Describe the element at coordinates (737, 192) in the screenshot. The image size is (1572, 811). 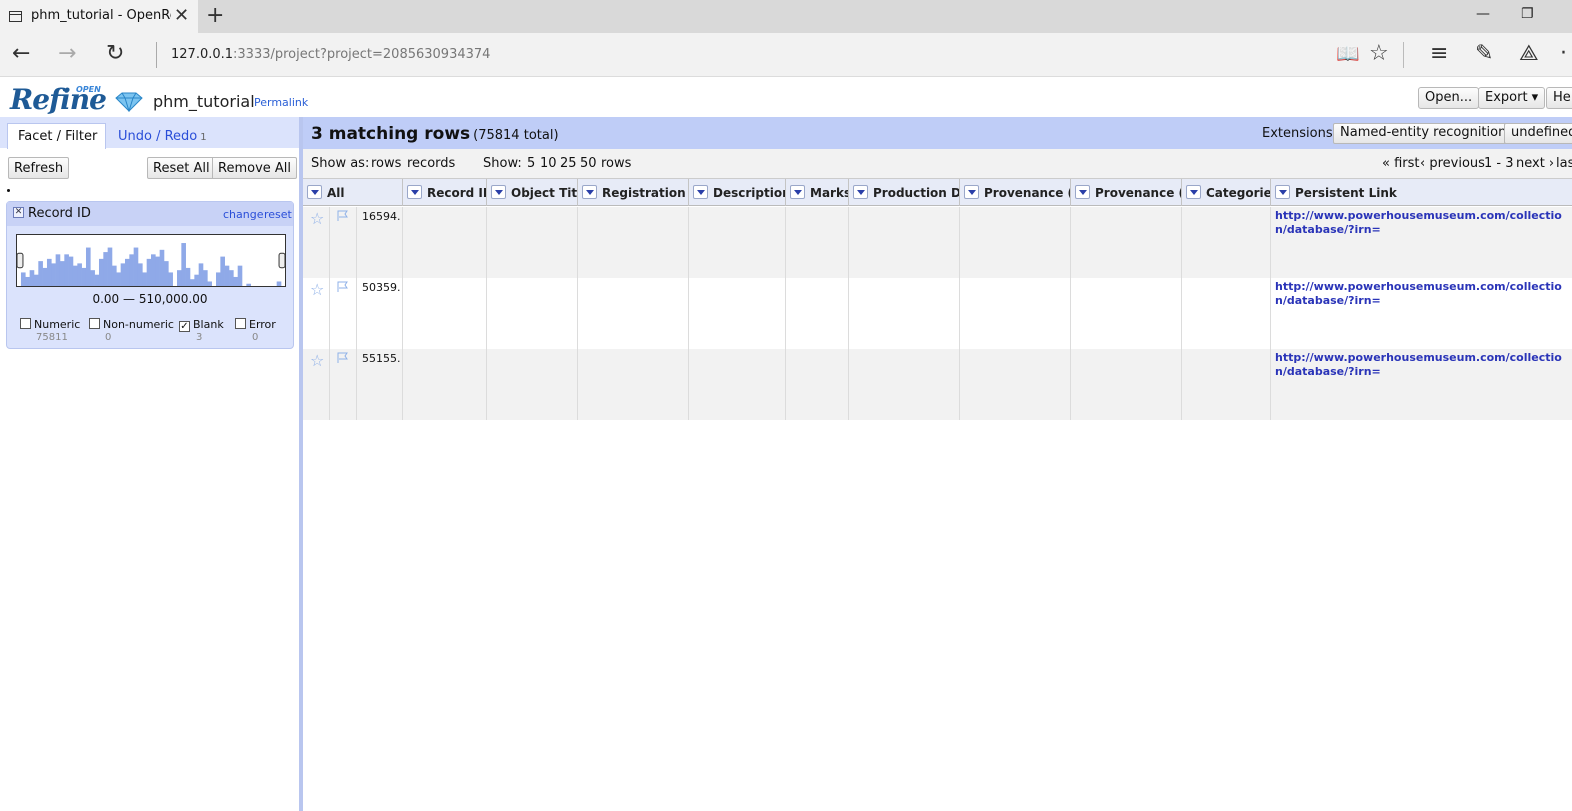
I see `column-header-description: Description.` at that location.